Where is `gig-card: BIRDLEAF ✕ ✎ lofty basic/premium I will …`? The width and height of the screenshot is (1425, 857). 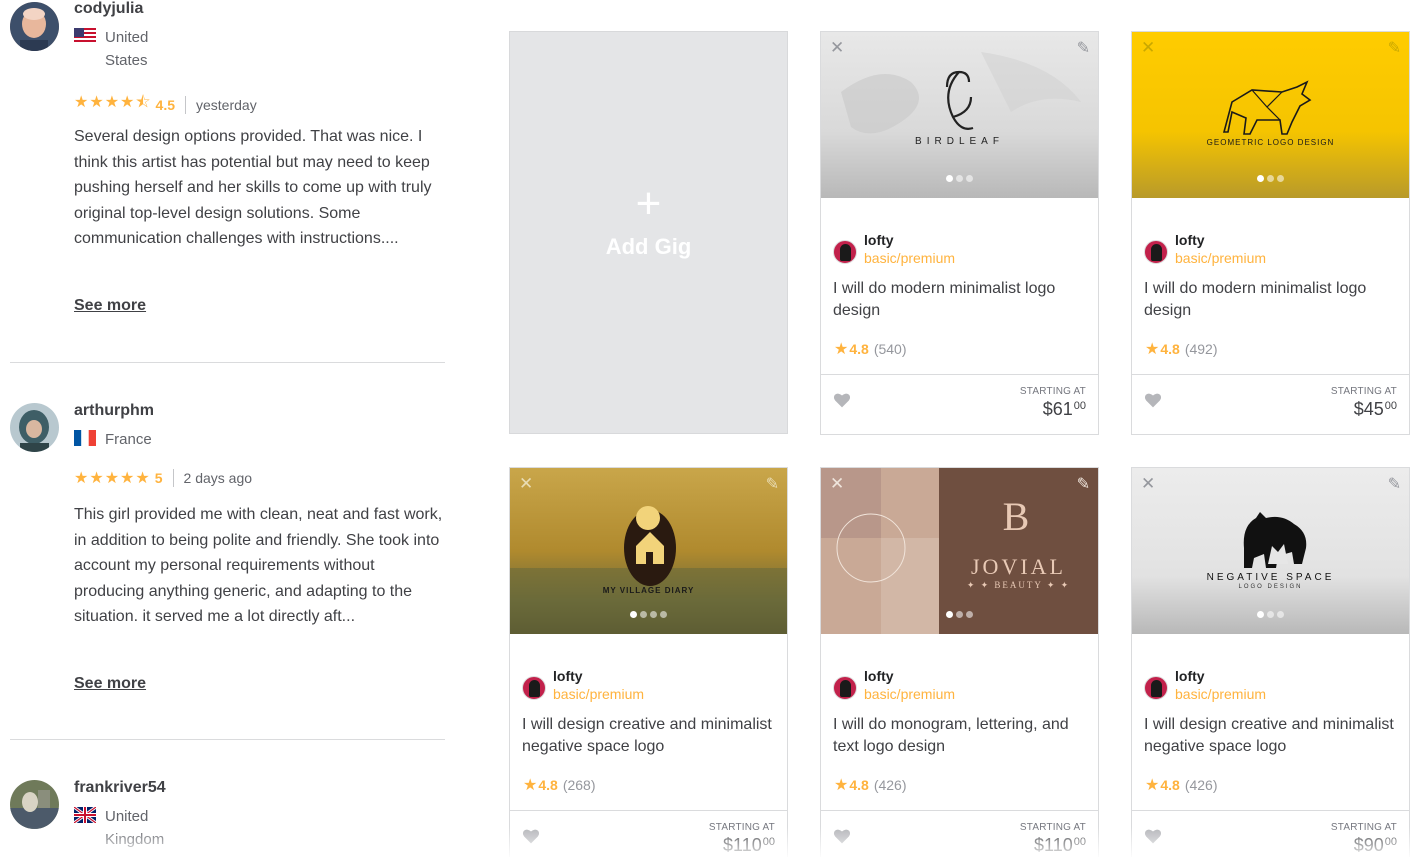 gig-card: BIRDLEAF ✕ ✎ lofty basic/premium I will … is located at coordinates (959, 233).